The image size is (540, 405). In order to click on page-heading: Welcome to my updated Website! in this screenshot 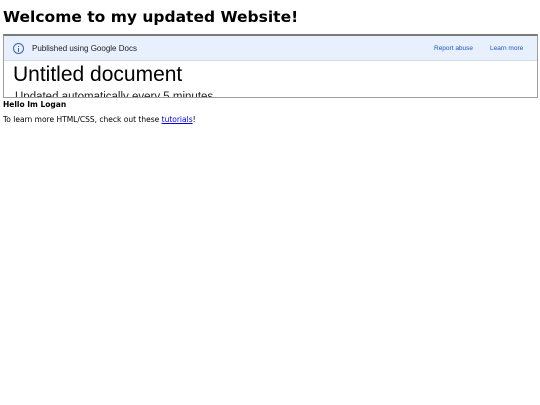, I will do `click(151, 17)`.